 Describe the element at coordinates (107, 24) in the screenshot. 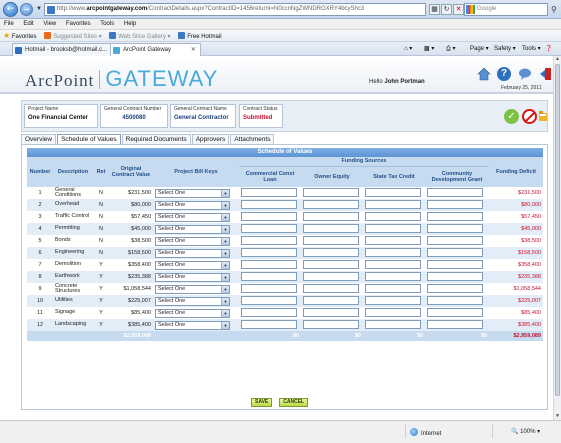

I see `menu-tools: Tools` at that location.